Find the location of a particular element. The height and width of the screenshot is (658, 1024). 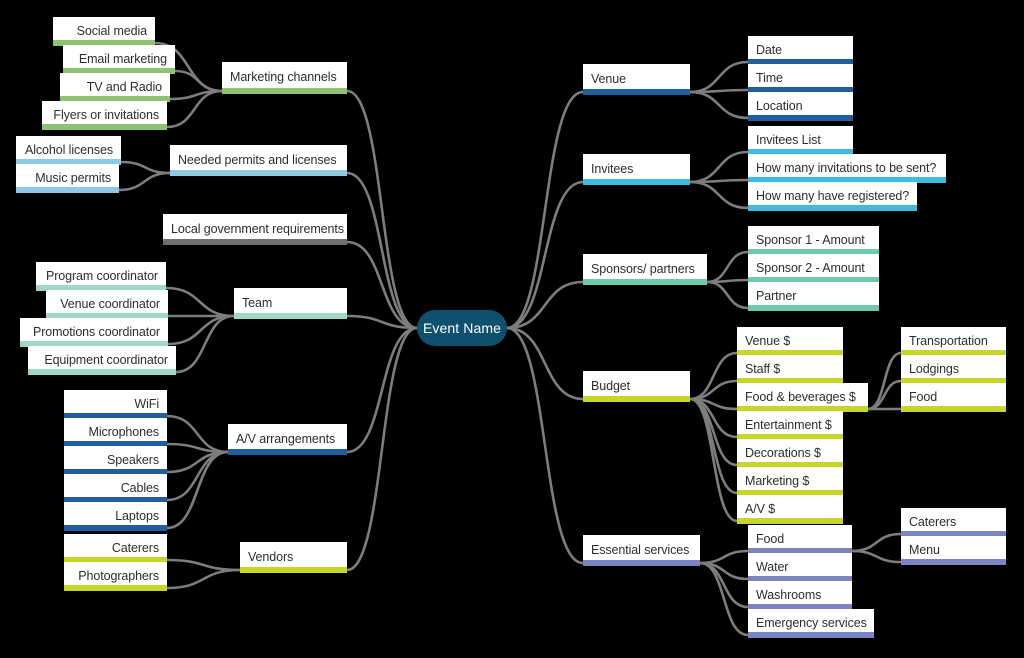

node-lodgings: Lodgings is located at coordinates (953, 369).